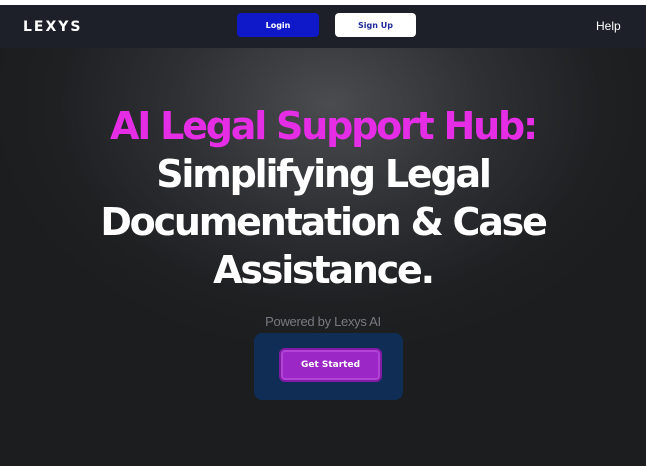 The image size is (646, 466). What do you see at coordinates (608, 26) in the screenshot?
I see `help-link: Help` at bounding box center [608, 26].